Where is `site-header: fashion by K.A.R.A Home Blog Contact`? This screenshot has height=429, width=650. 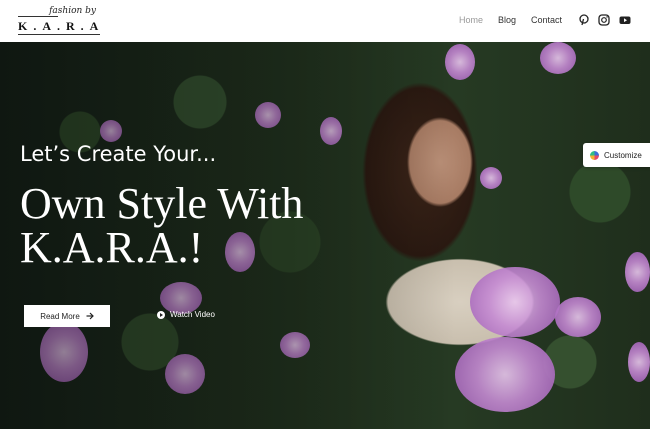
site-header: fashion by K.A.R.A Home Blog Contact is located at coordinates (325, 21).